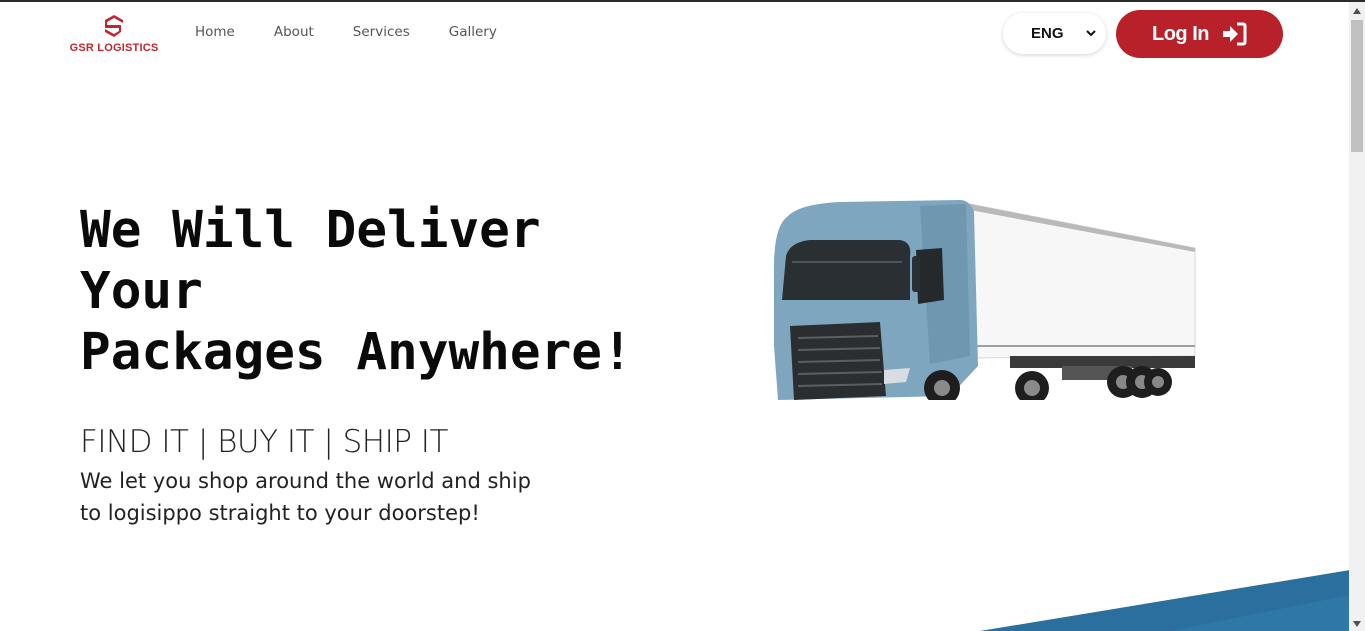 This screenshot has width=1365, height=631. What do you see at coordinates (1357, 11) in the screenshot?
I see `scroll-up-arrow-icon` at bounding box center [1357, 11].